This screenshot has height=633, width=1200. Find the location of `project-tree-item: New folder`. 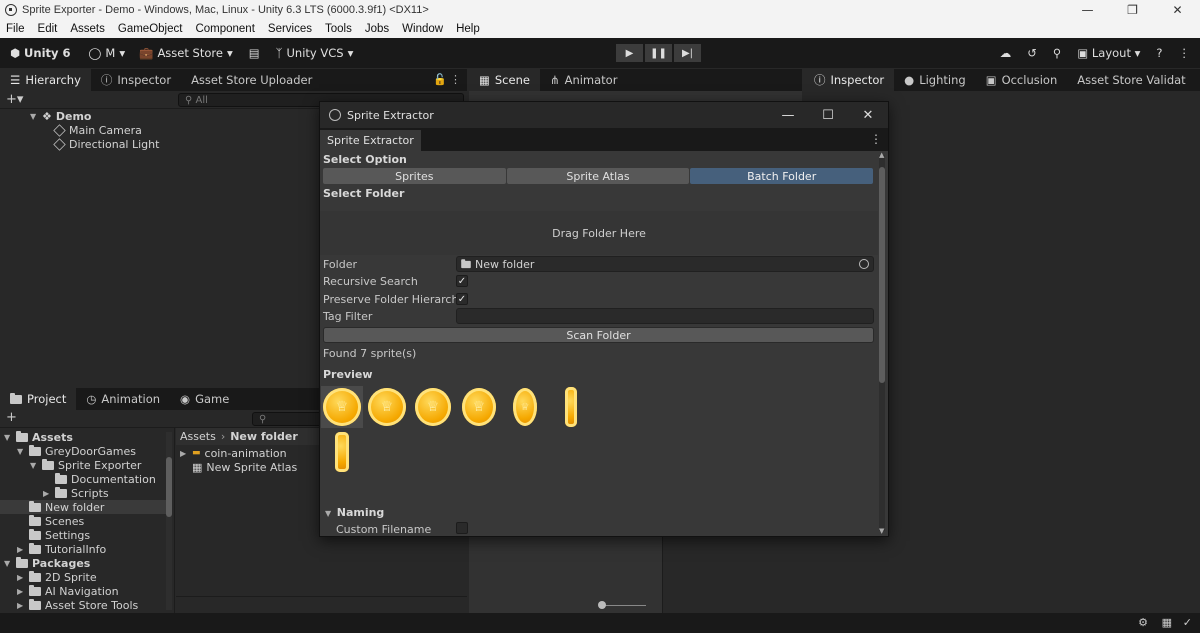

project-tree-item: New folder is located at coordinates (83, 507).